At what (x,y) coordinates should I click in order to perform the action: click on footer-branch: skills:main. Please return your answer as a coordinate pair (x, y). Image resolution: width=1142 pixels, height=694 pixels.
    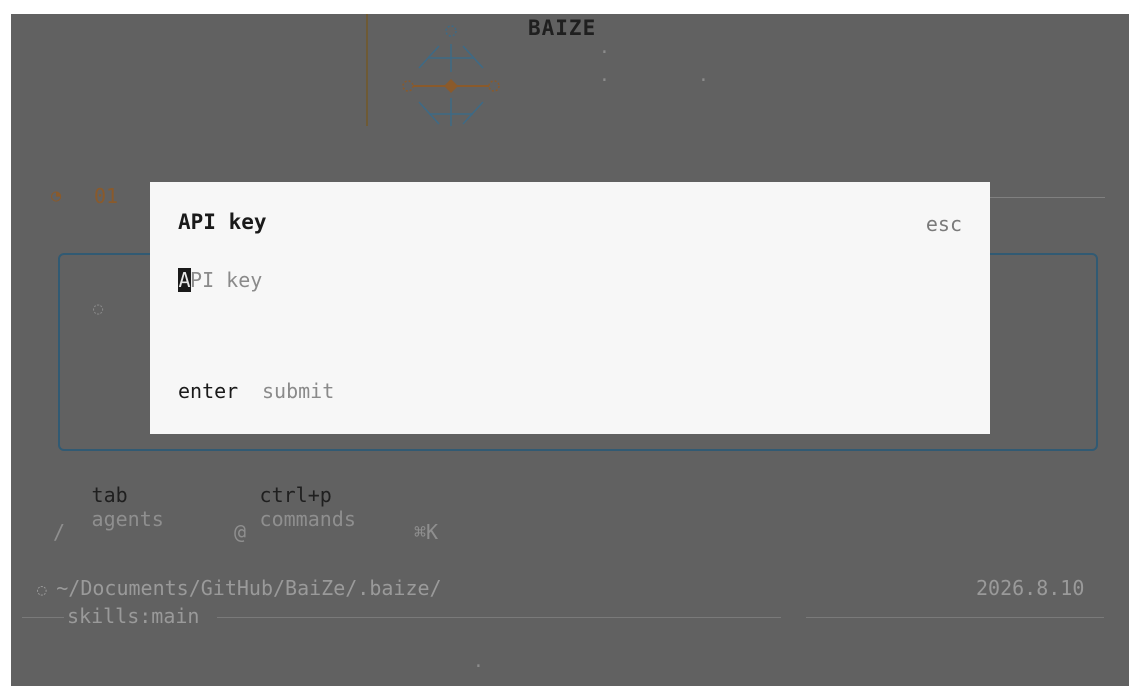
    Looking at the image, I should click on (133, 616).